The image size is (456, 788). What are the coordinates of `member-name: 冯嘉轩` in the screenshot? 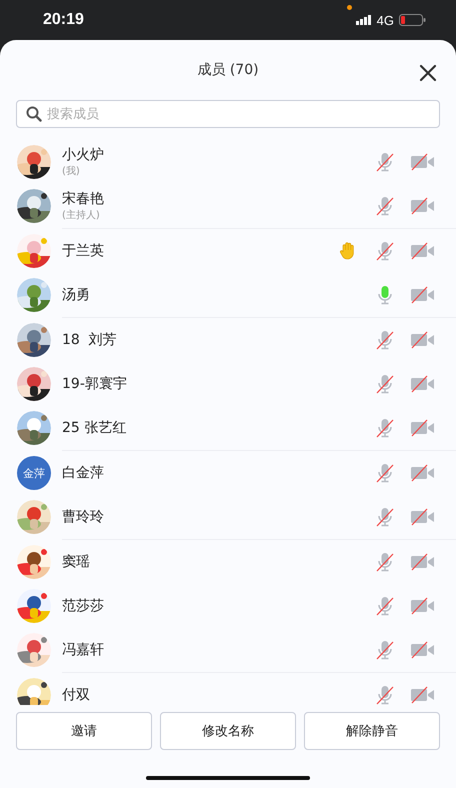 It's located at (83, 650).